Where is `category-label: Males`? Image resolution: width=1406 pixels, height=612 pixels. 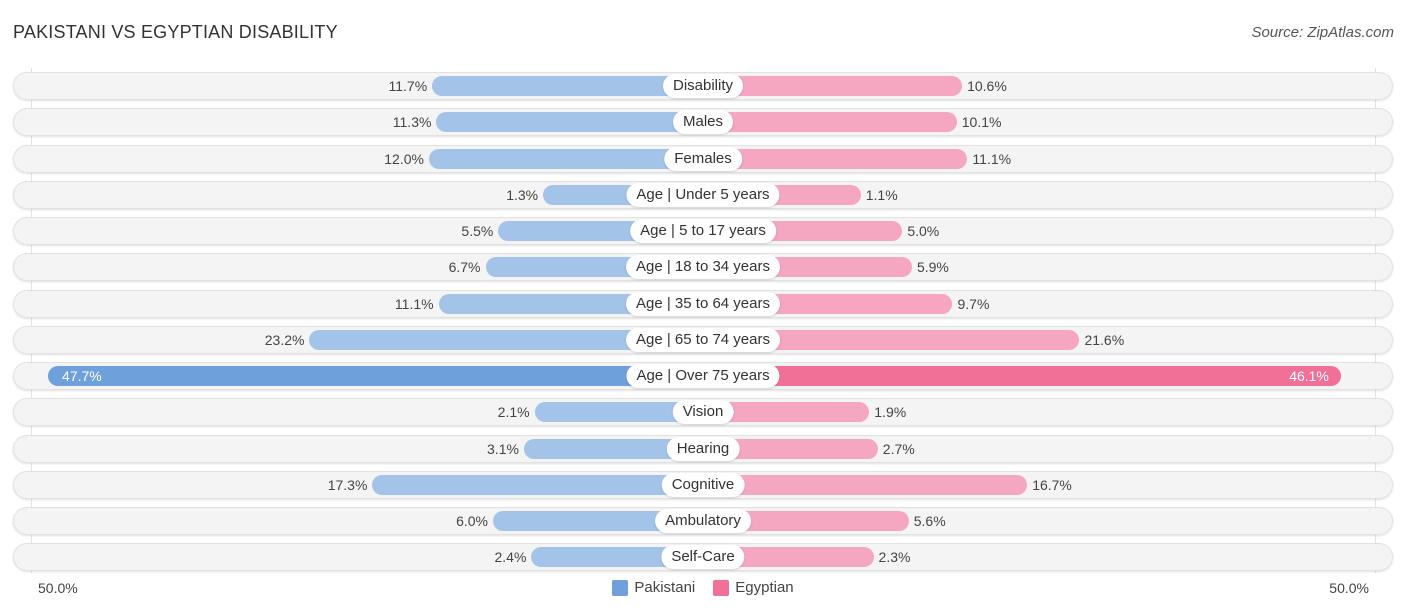
category-label: Males is located at coordinates (703, 122).